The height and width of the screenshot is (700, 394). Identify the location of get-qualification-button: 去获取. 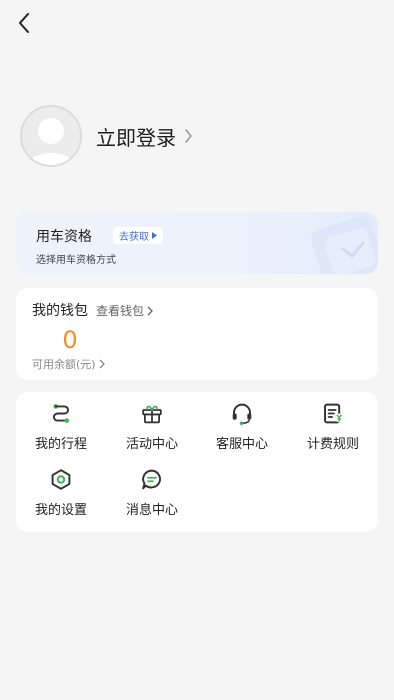
(138, 235).